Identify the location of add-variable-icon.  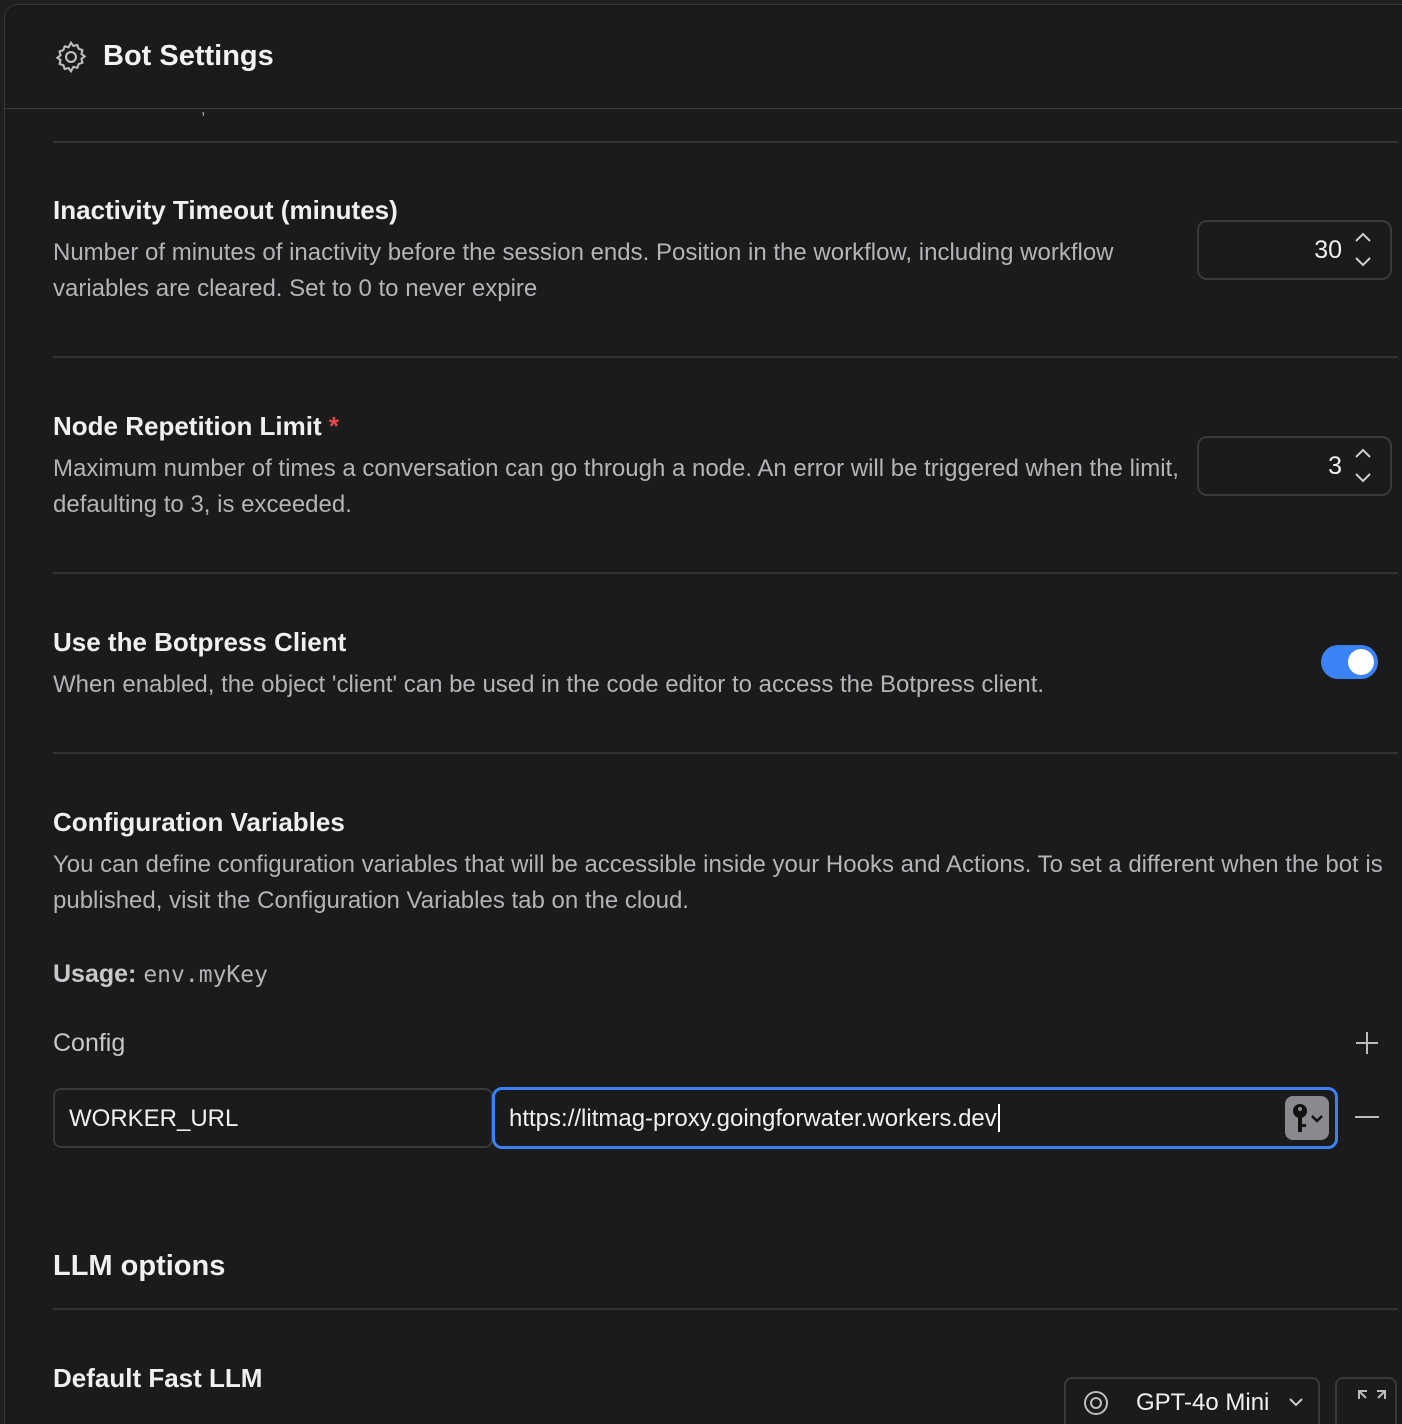
(1367, 1043).